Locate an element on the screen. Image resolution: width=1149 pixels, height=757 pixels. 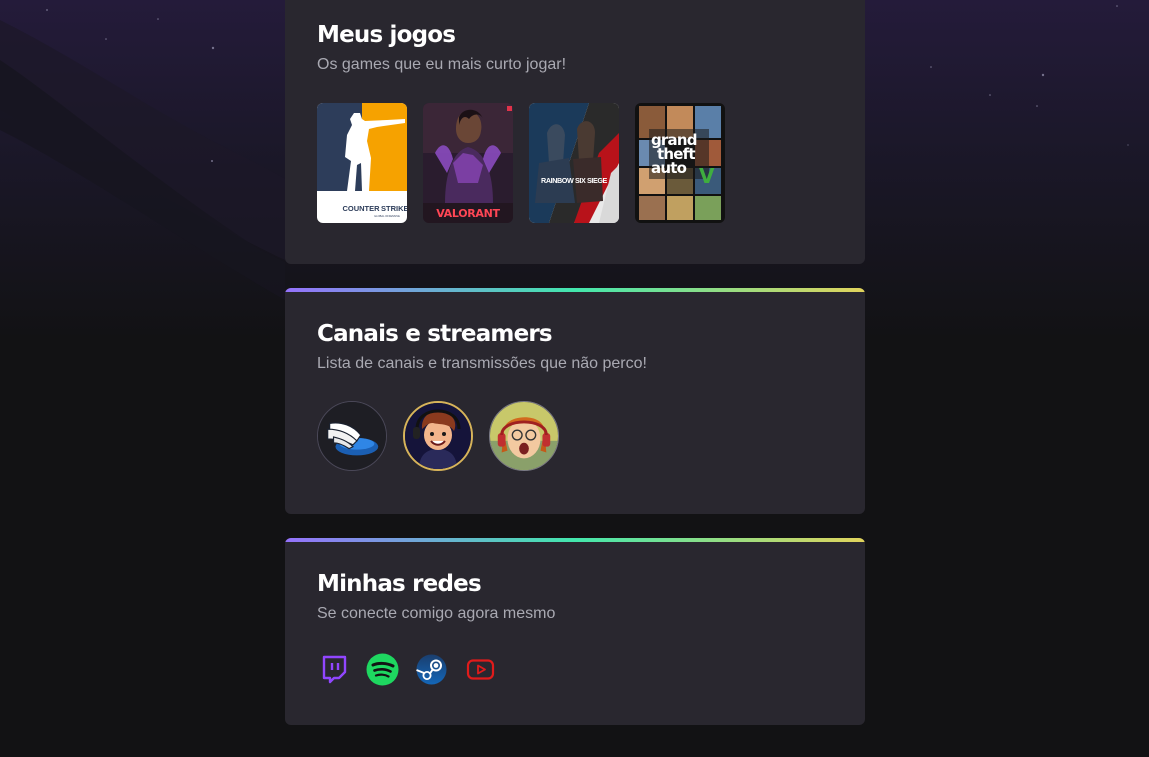
steam-icon is located at coordinates (431, 669).